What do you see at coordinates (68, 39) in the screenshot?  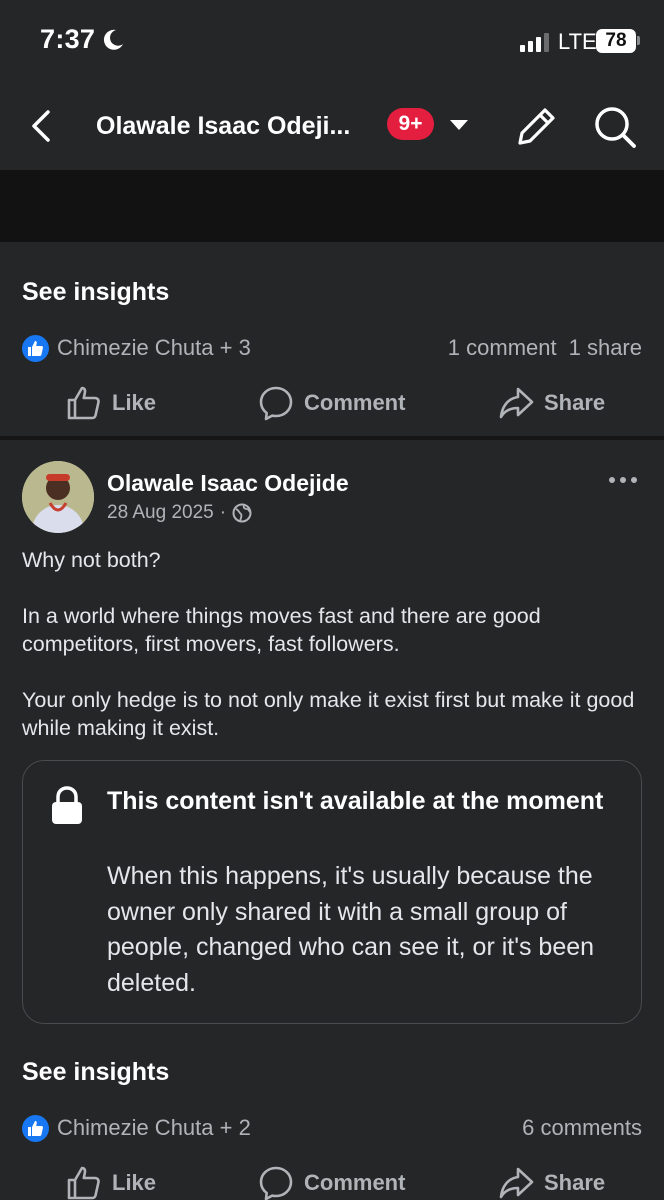 I see `status-time: 7:37` at bounding box center [68, 39].